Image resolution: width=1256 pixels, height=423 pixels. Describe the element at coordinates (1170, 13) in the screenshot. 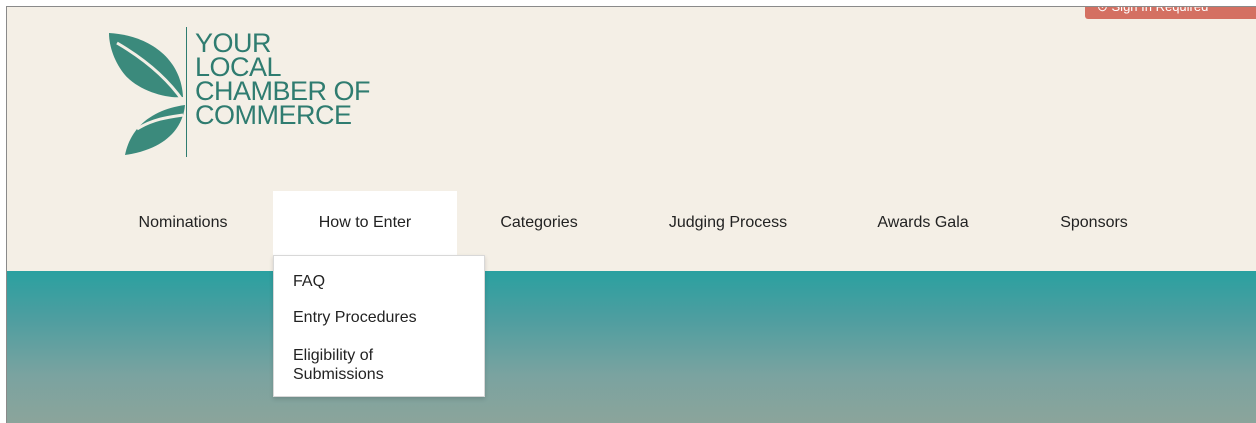

I see `sign-in-tab: ⊙ Sign In Required` at that location.